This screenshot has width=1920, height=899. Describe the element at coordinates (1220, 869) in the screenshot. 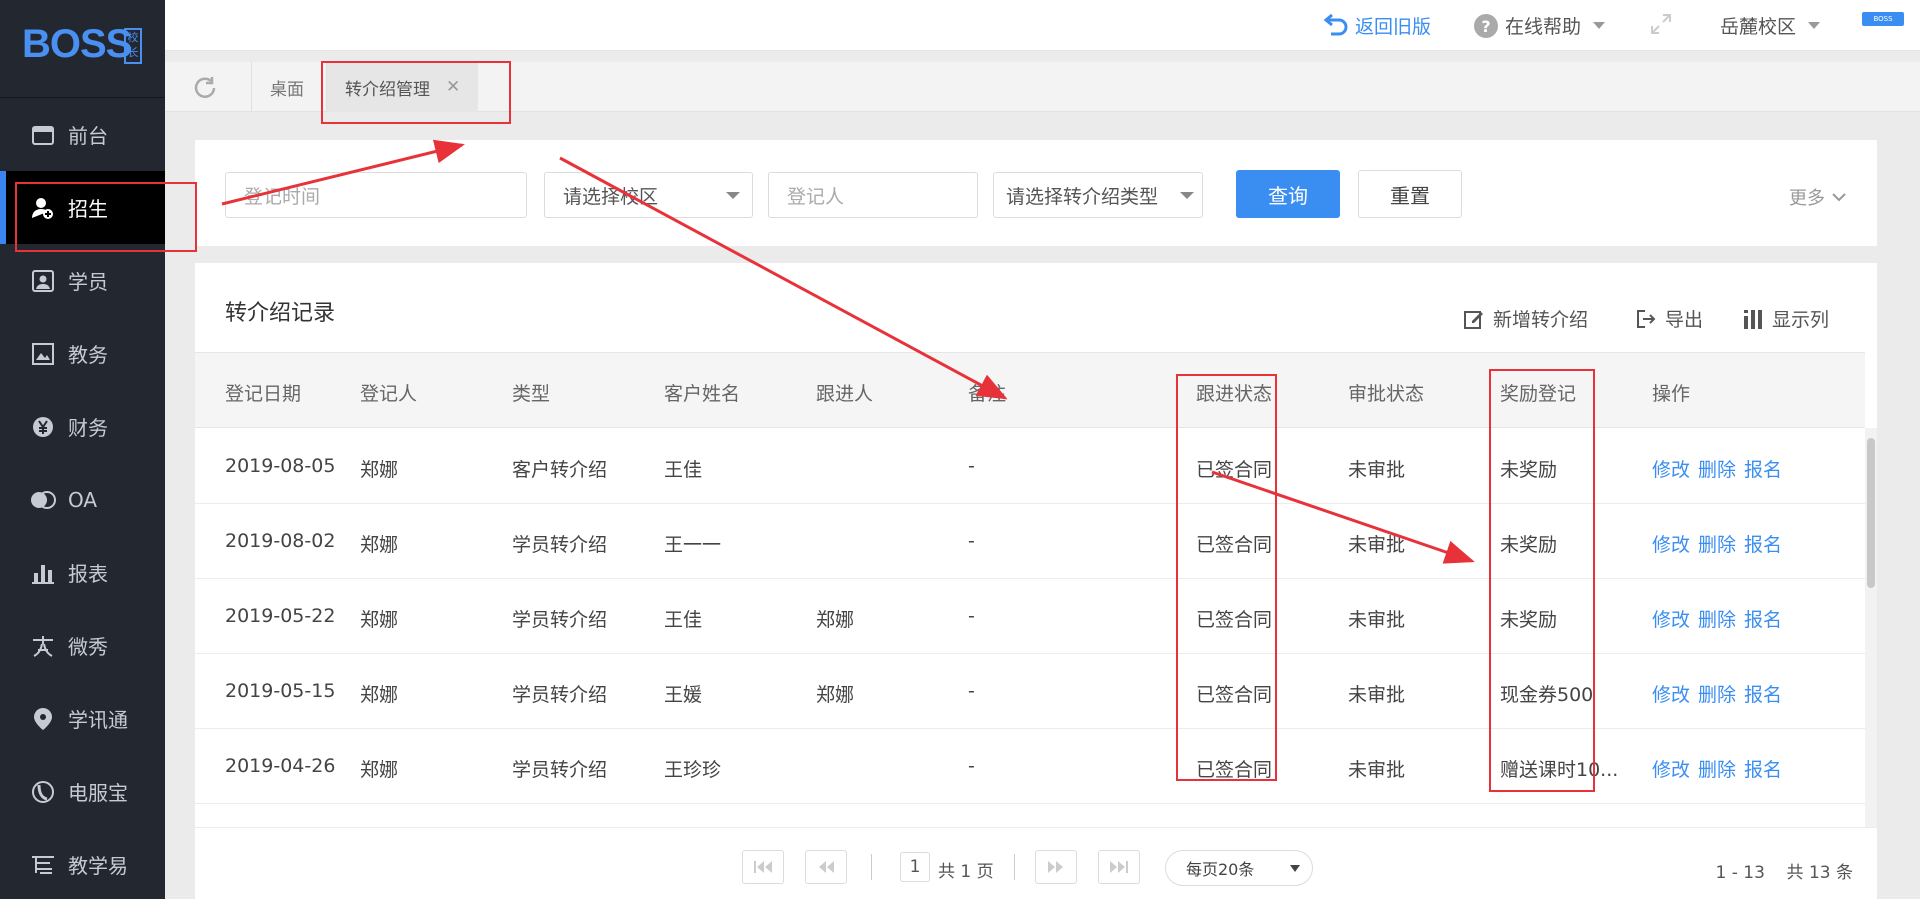

I see `page-size-value: 每页20条` at that location.